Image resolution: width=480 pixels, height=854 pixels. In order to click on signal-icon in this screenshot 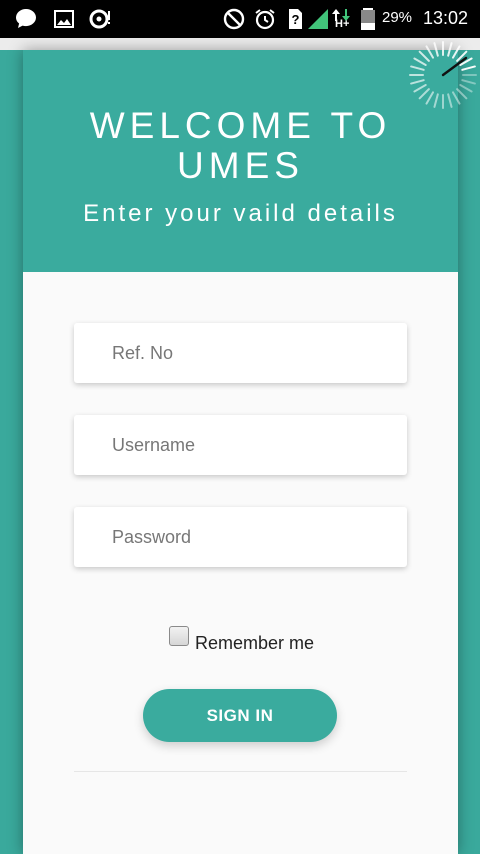, I will do `click(318, 19)`.